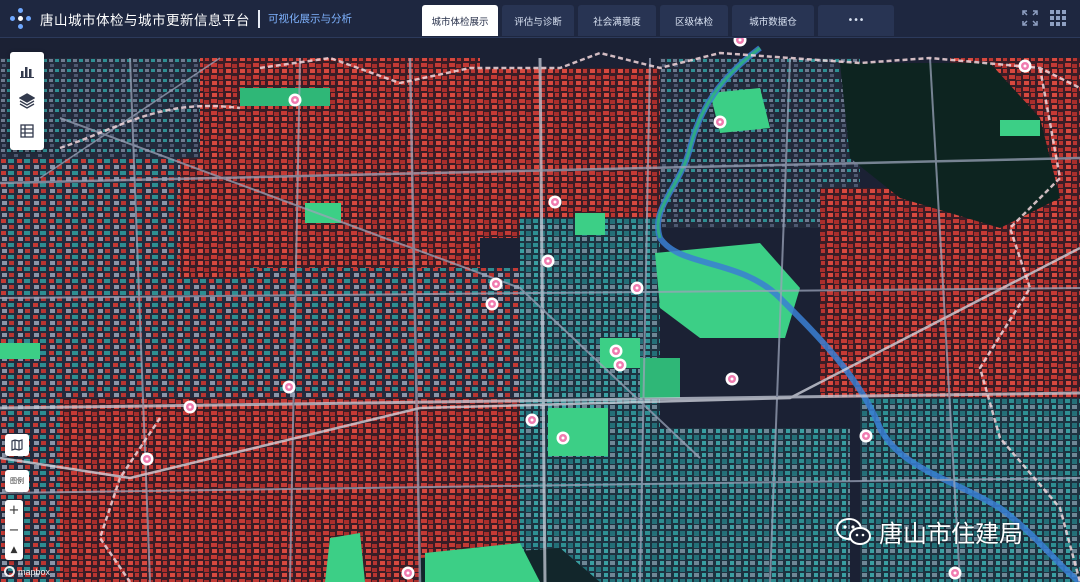 The height and width of the screenshot is (582, 1080). I want to click on tab-assessment-diagnosis: 评估与诊断, so click(538, 20).